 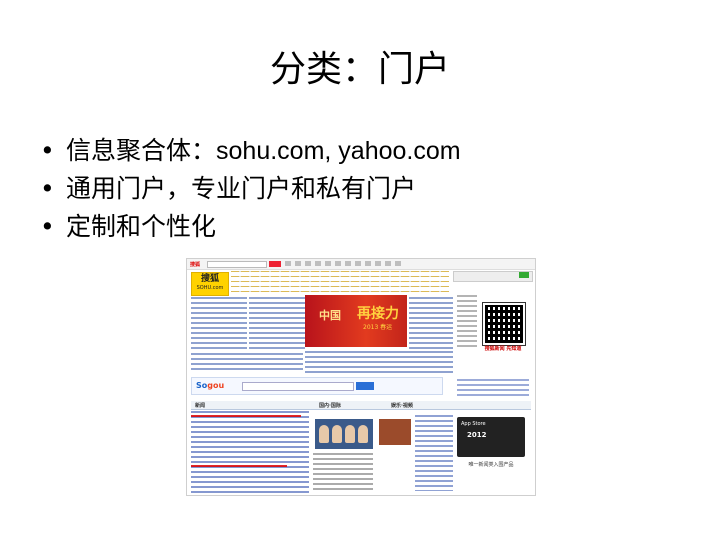 What do you see at coordinates (200, 405) in the screenshot?
I see `tab-news: 新闻` at bounding box center [200, 405].